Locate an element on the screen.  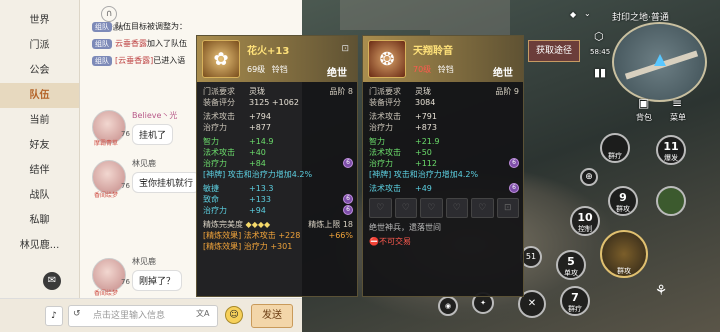
chat-bubble: 挂机了 is located at coordinates (153, 134).